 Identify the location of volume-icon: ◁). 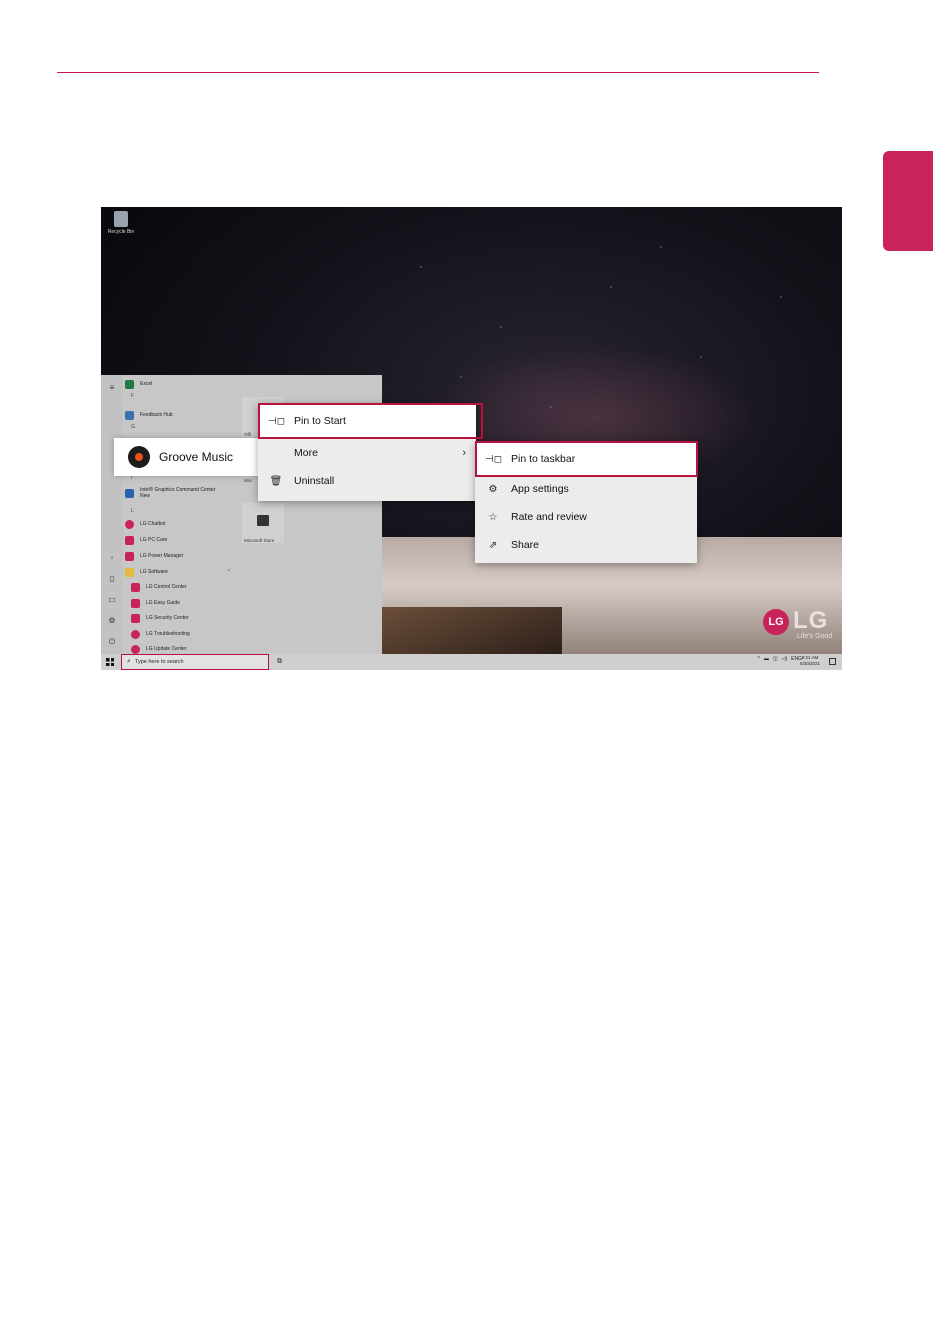
(785, 659).